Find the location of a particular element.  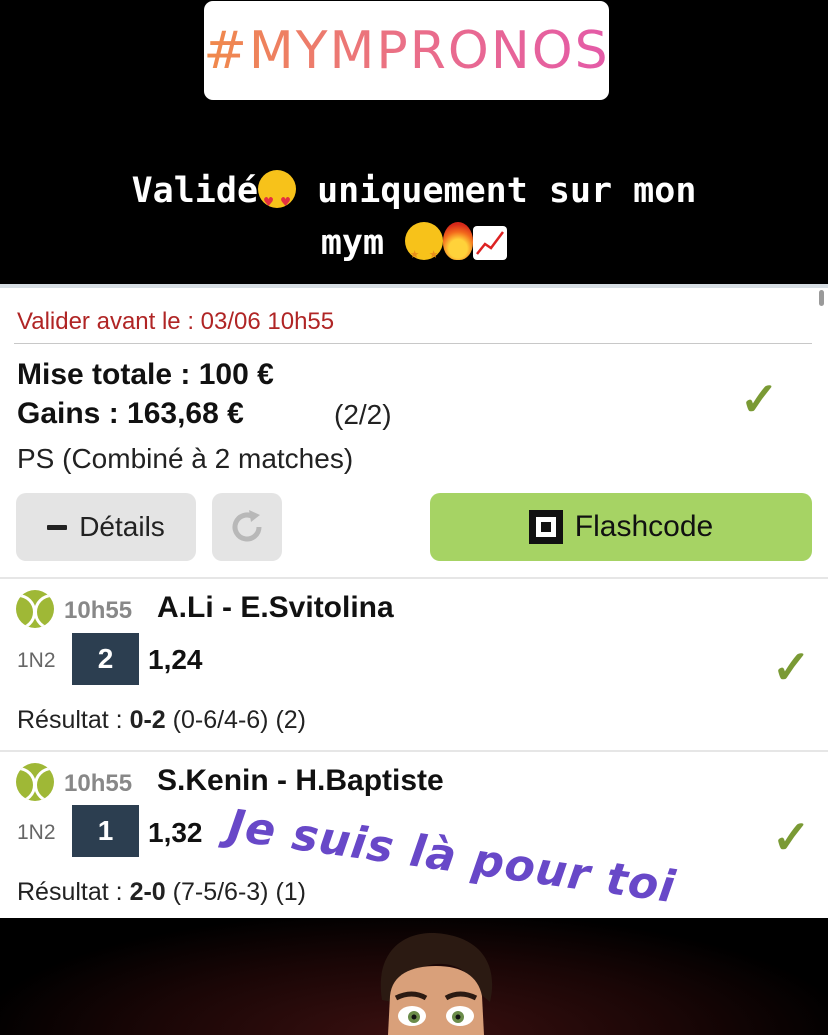

pick-badge: 1 is located at coordinates (105, 831).